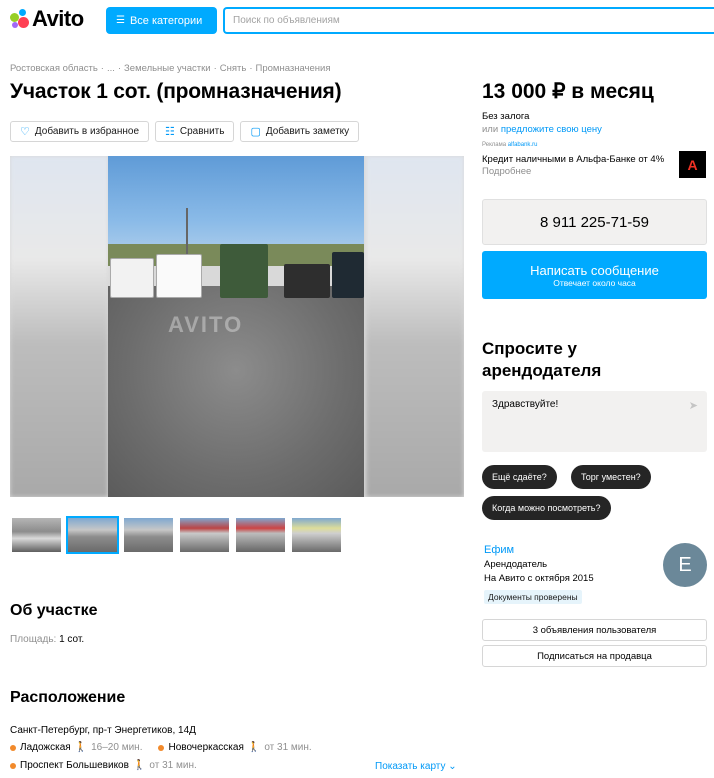  Describe the element at coordinates (468, 20) in the screenshot. I see `search-input: Поиск по объявлениям` at that location.